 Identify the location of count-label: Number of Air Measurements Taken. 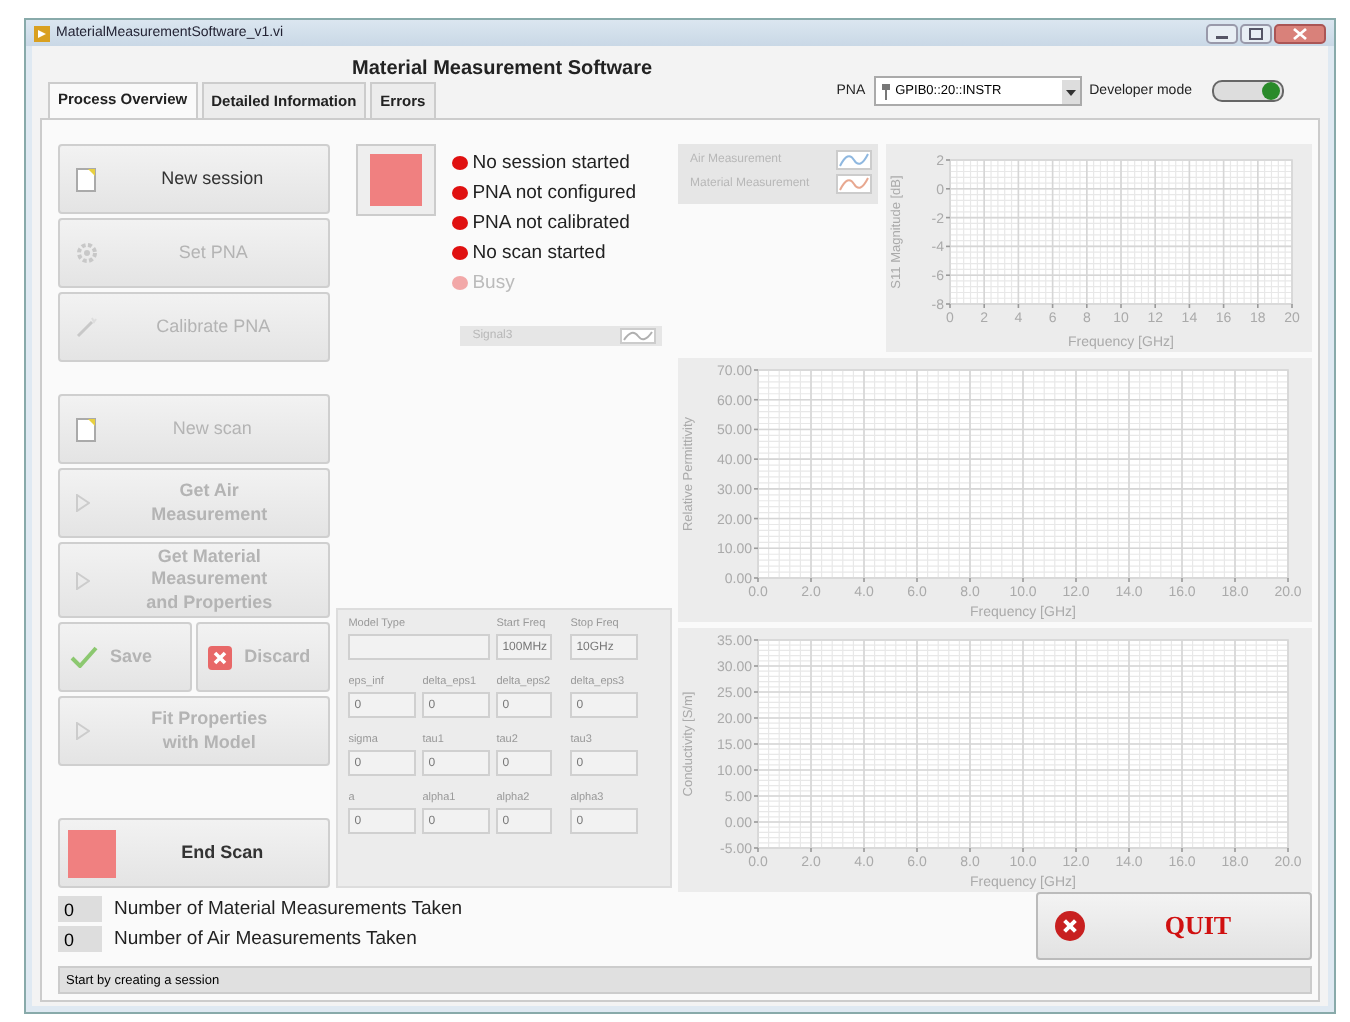
(265, 939).